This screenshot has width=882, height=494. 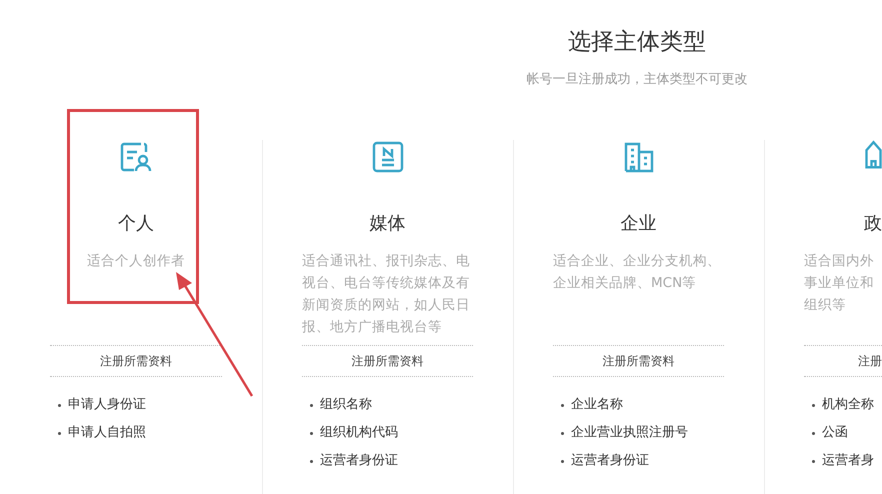 I want to click on type-description: 事业单位和, so click(x=839, y=283).